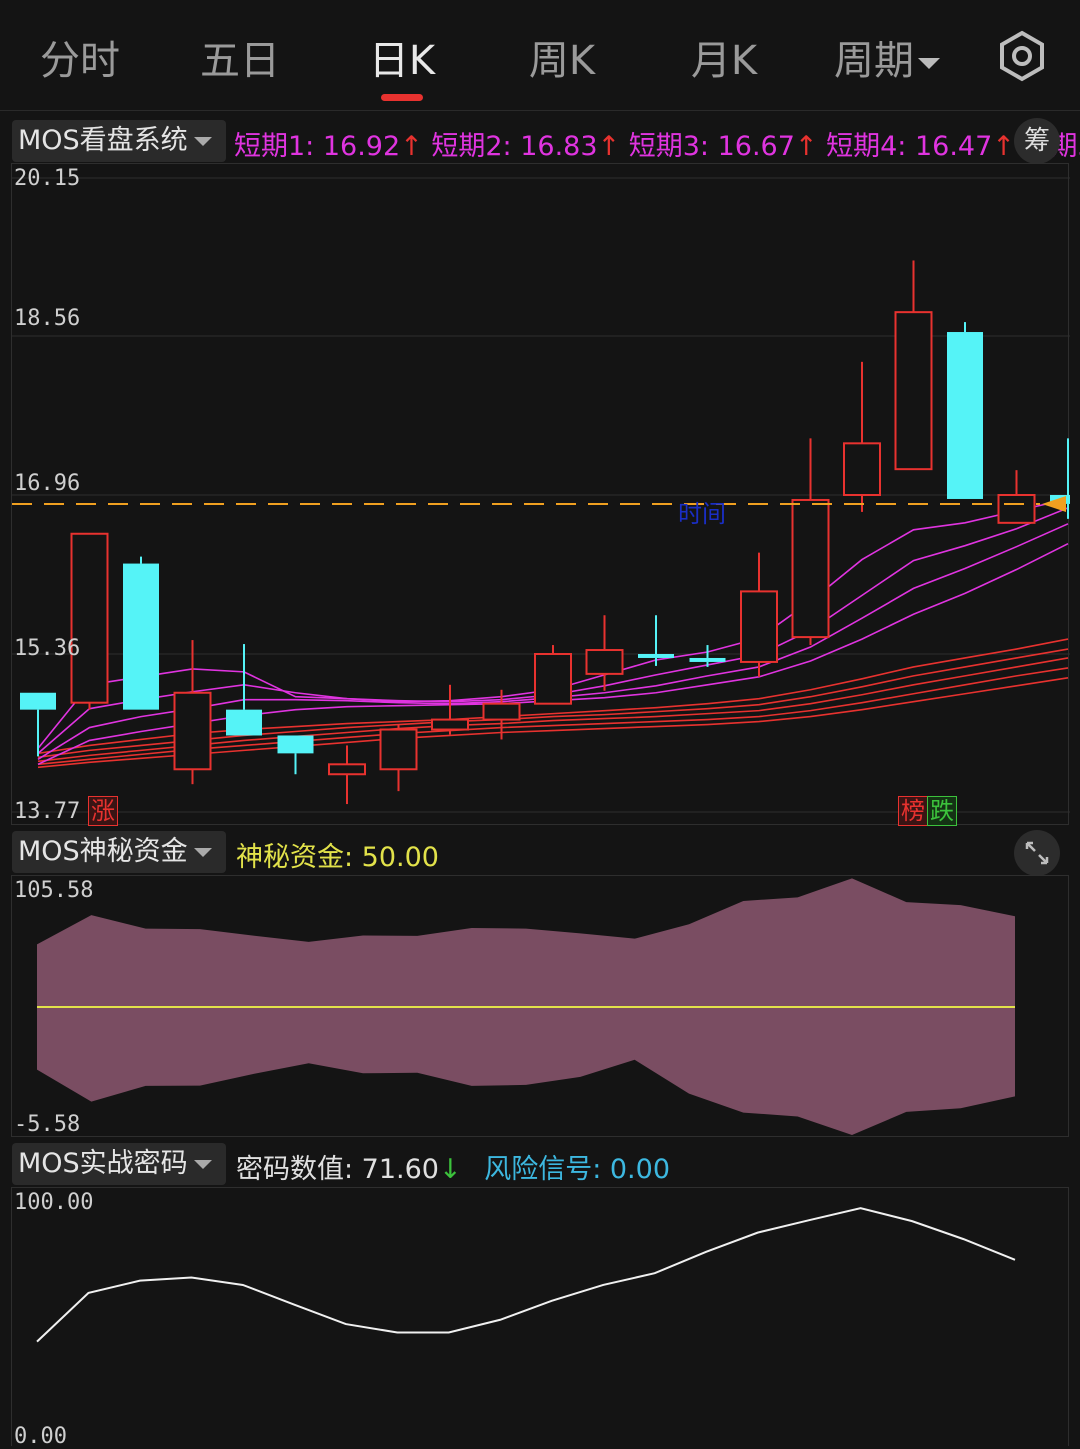  What do you see at coordinates (909, 146) in the screenshot?
I see `ma-legend-value: 短期4: 16.47` at bounding box center [909, 146].